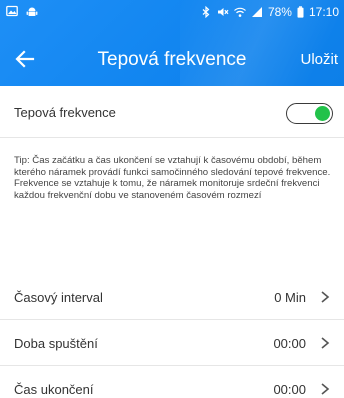 This screenshot has height=398, width=344. I want to click on settings-row-label: Čas ukončení, so click(54, 389).